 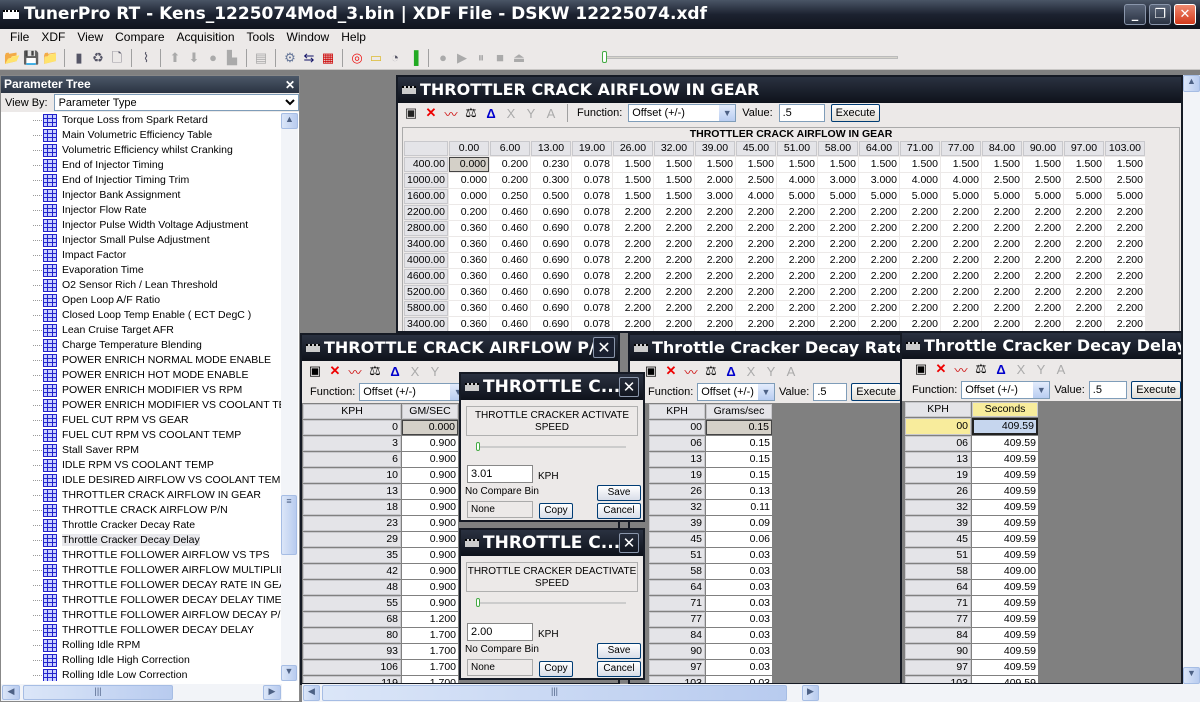 What do you see at coordinates (554, 693) in the screenshot?
I see `hscroll-thumb: |||` at bounding box center [554, 693].